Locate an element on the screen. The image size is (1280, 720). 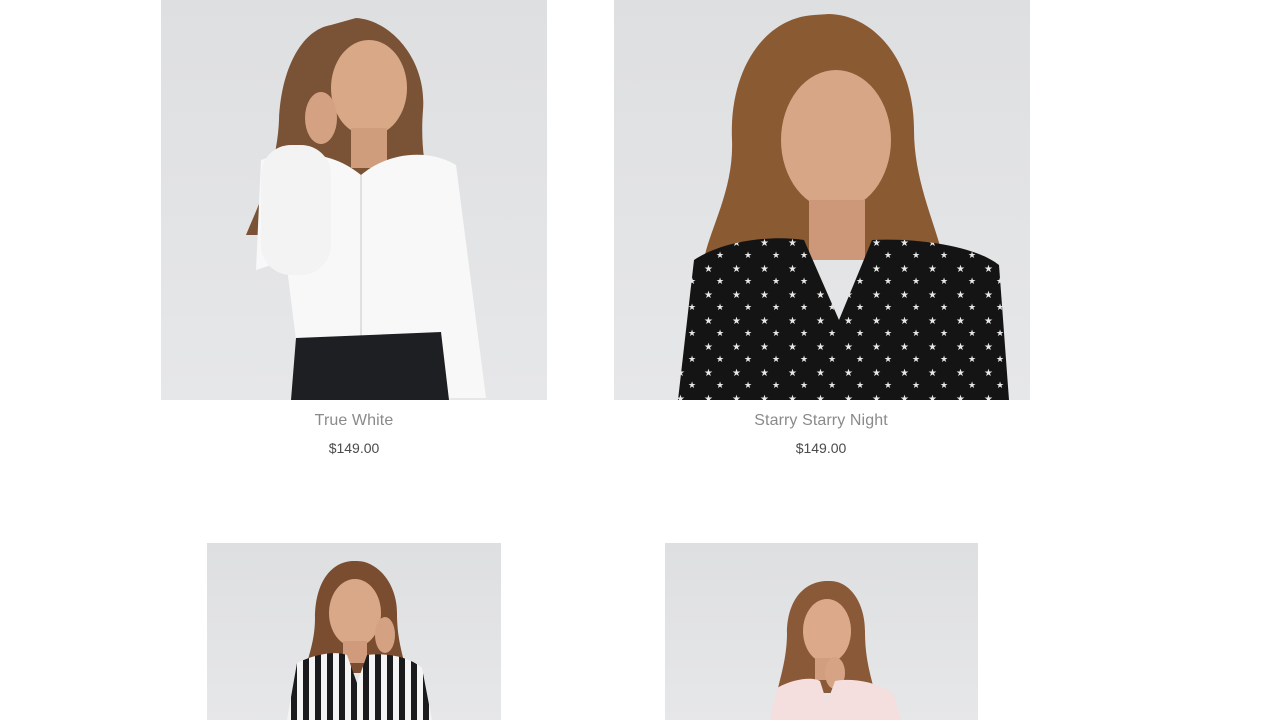
product-image-striped-blouse is located at coordinates (354, 631).